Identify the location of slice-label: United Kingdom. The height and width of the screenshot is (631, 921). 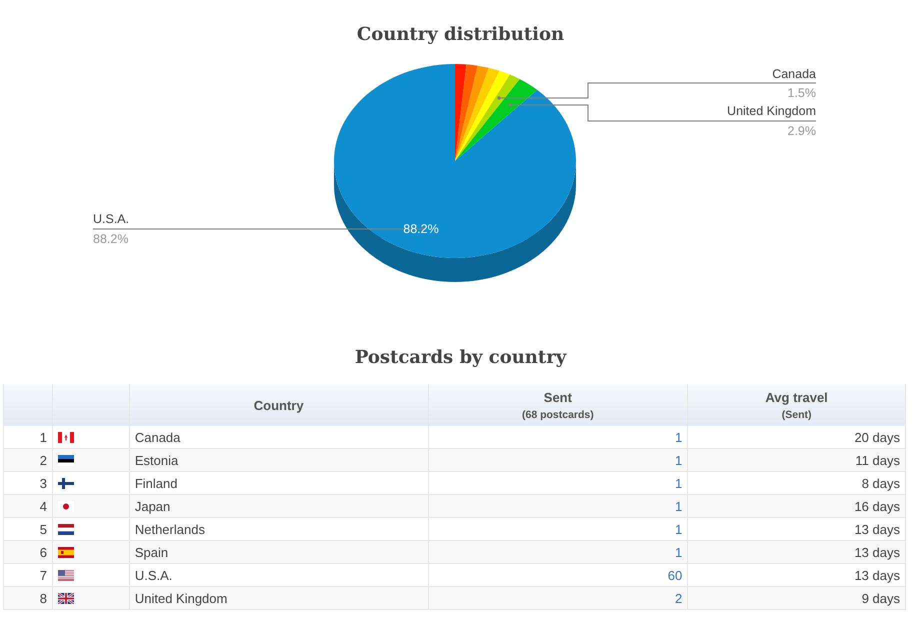
(771, 111).